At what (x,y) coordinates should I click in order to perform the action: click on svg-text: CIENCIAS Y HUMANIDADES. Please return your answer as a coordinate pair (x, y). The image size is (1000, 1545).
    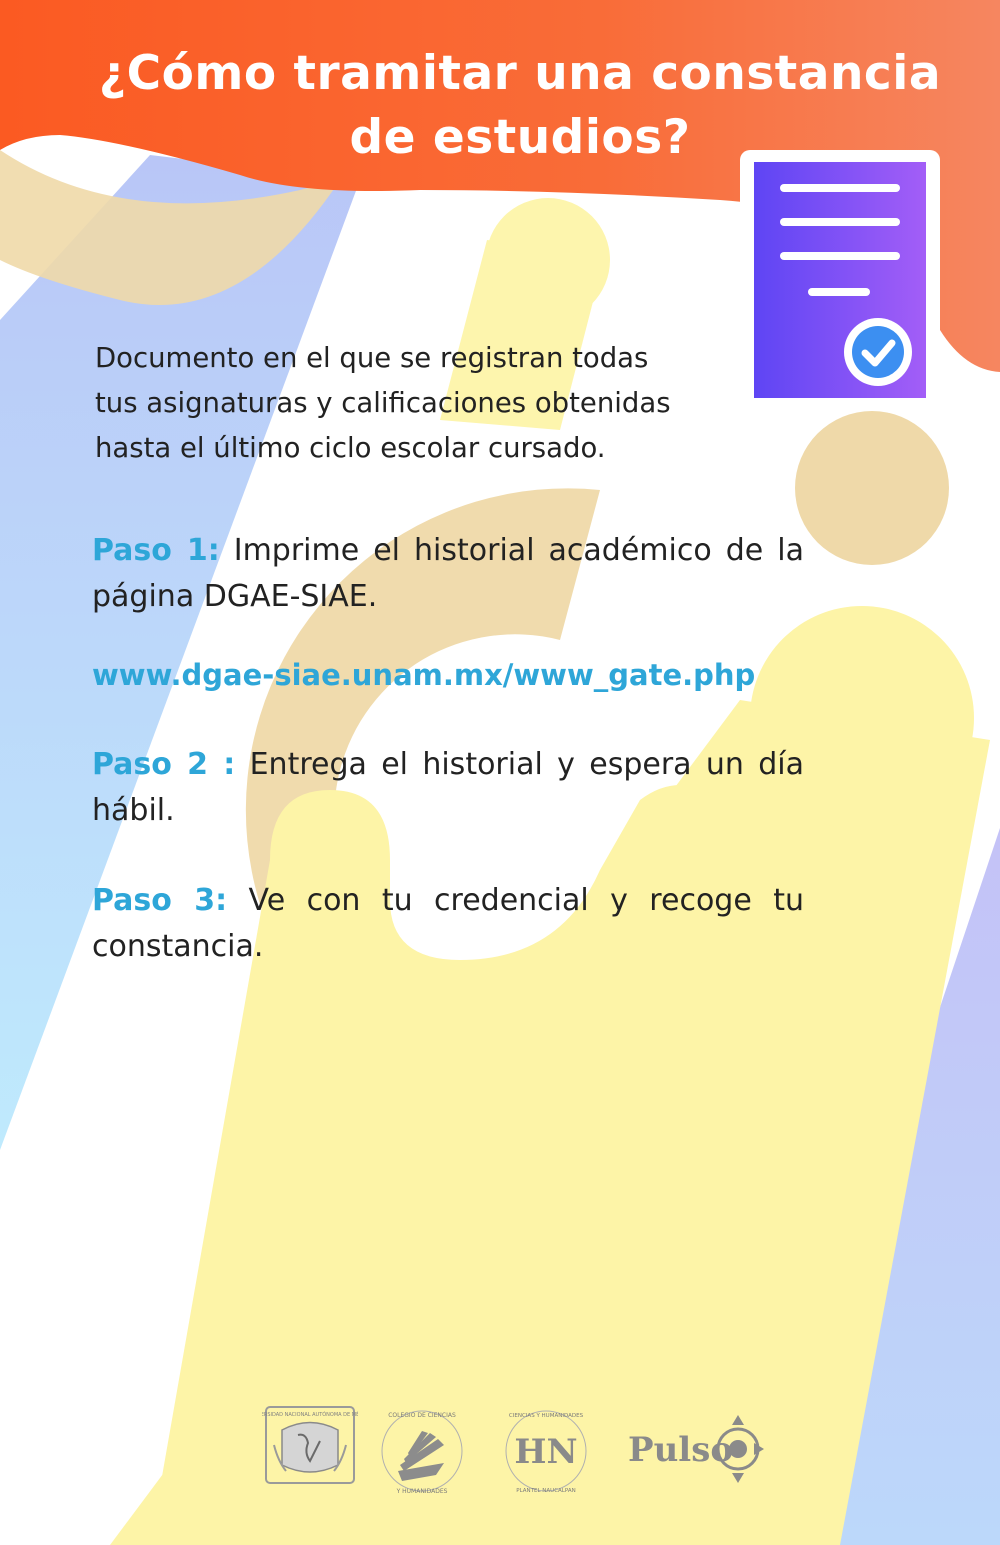
    Looking at the image, I should click on (546, 1416).